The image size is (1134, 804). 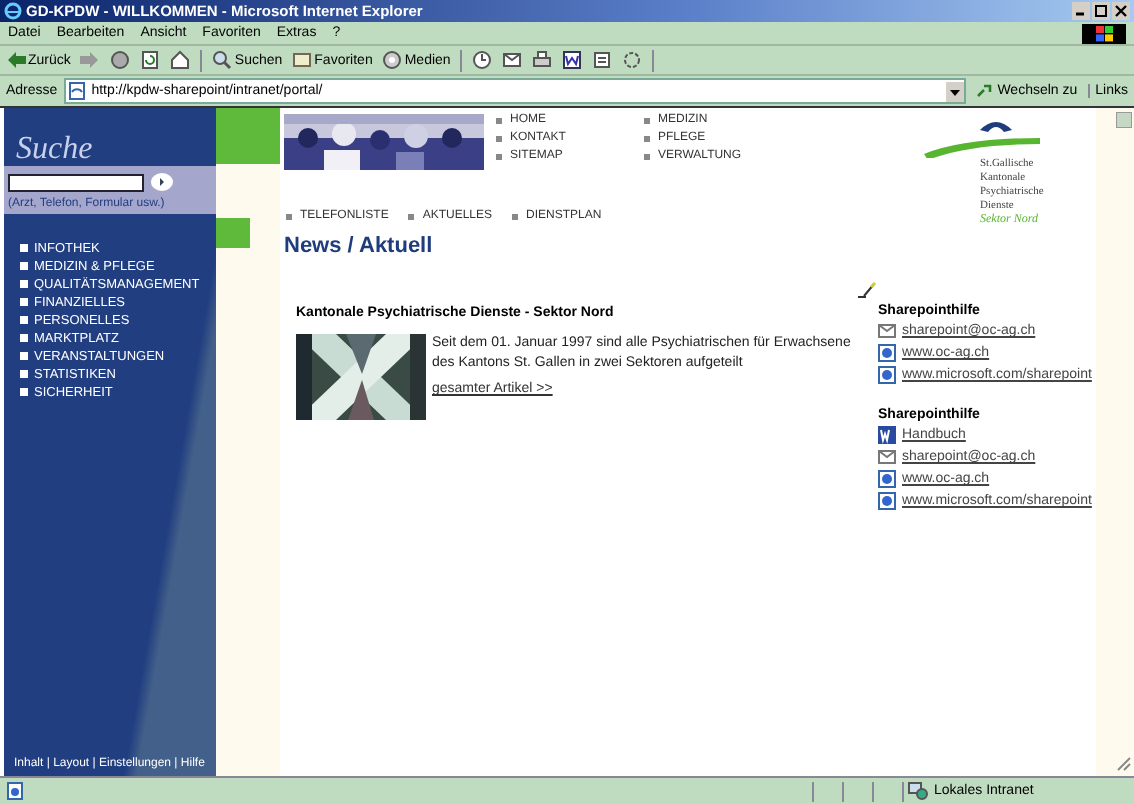 What do you see at coordinates (918, 791) in the screenshot?
I see `network-icon` at bounding box center [918, 791].